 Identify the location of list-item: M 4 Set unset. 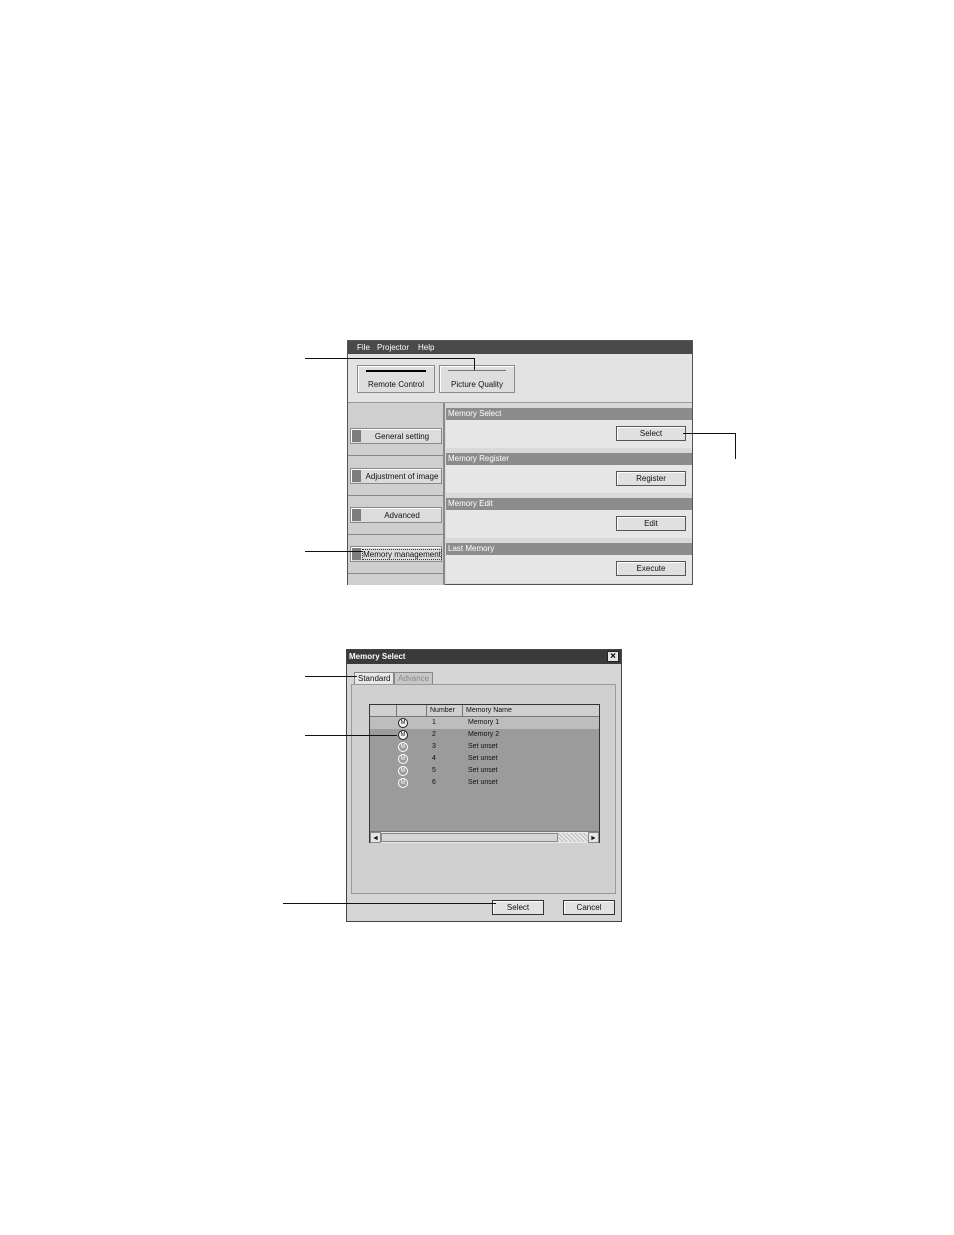
(484, 759).